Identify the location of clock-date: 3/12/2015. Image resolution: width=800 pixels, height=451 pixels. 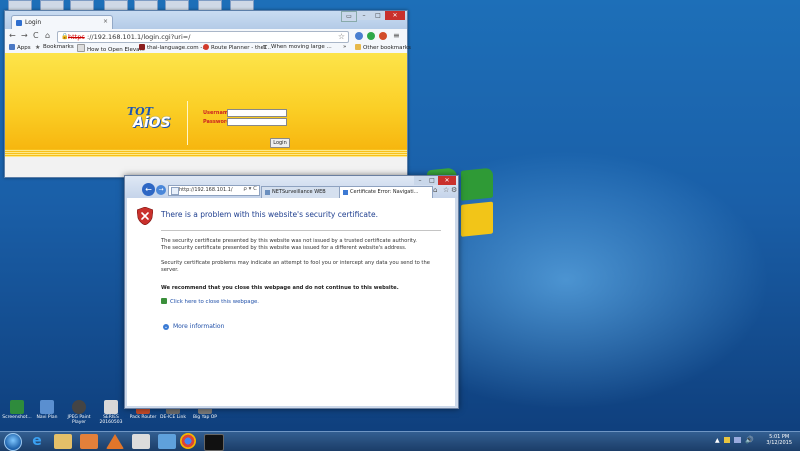
(779, 443).